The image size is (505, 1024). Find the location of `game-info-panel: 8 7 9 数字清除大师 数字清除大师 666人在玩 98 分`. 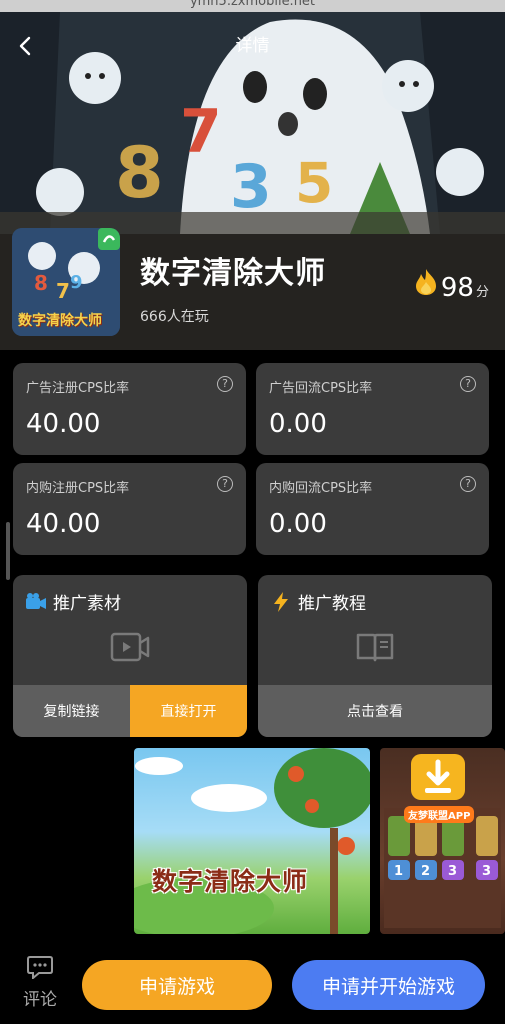

game-info-panel: 8 7 9 数字清除大师 数字清除大师 666人在玩 98 分 is located at coordinates (252, 289).